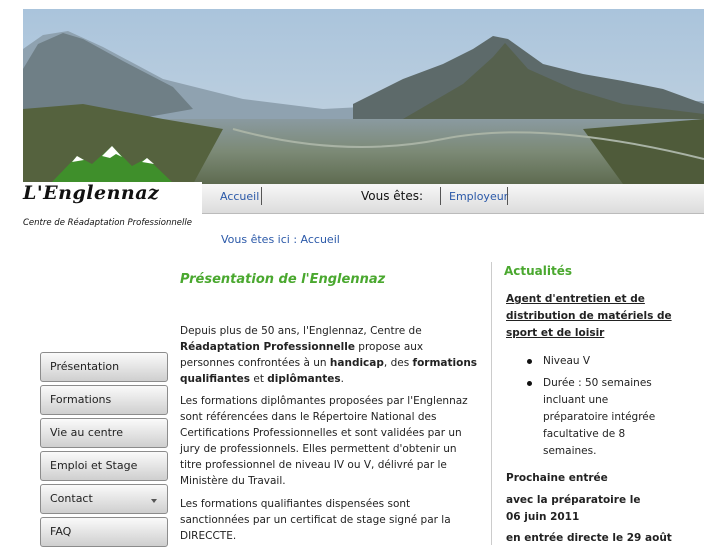  Describe the element at coordinates (104, 532) in the screenshot. I see `sidebar-item-faq: FAQ` at that location.